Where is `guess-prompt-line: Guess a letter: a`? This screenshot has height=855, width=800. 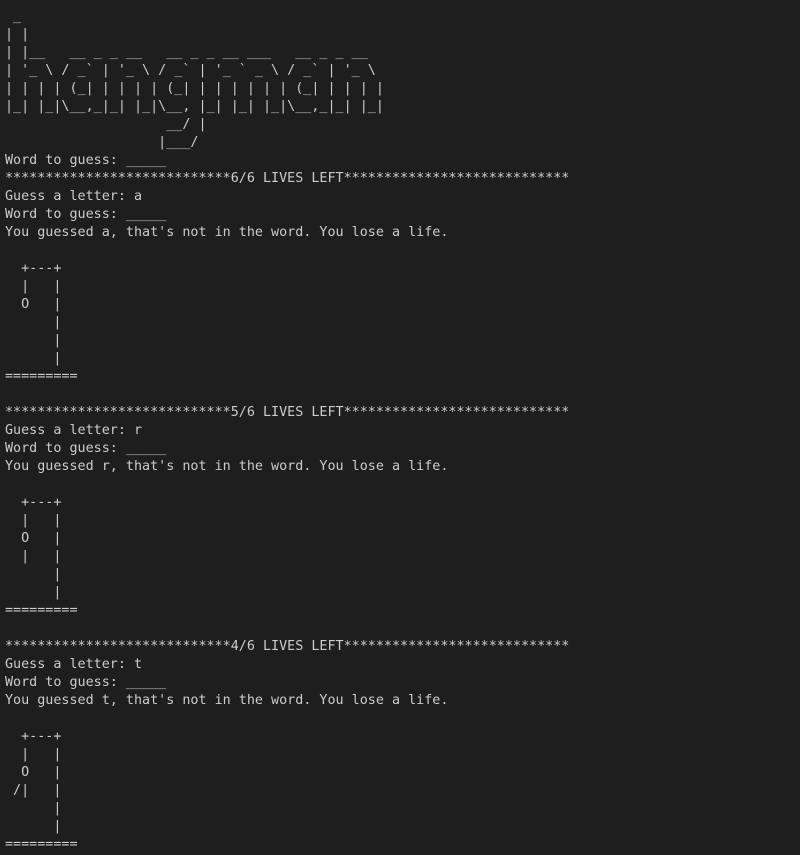 guess-prompt-line: Guess a letter: a is located at coordinates (74, 196).